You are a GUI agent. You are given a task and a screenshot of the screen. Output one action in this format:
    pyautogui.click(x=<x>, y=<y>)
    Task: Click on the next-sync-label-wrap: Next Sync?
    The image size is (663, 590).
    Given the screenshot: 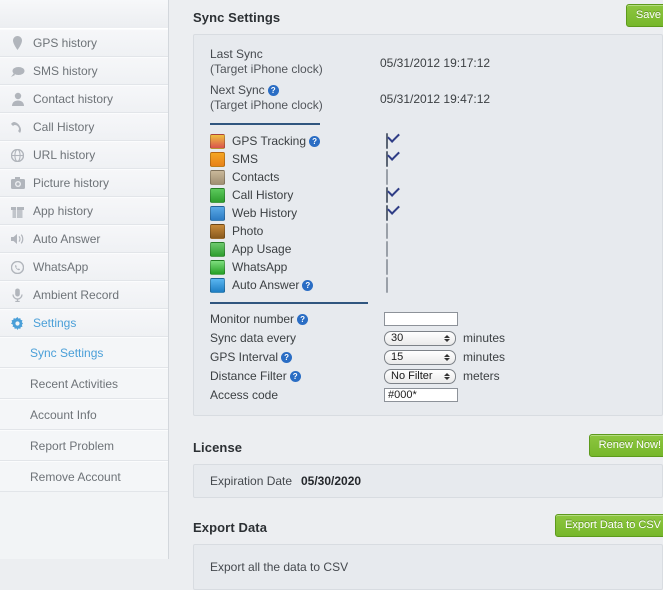 What is the action you would take?
    pyautogui.click(x=295, y=90)
    